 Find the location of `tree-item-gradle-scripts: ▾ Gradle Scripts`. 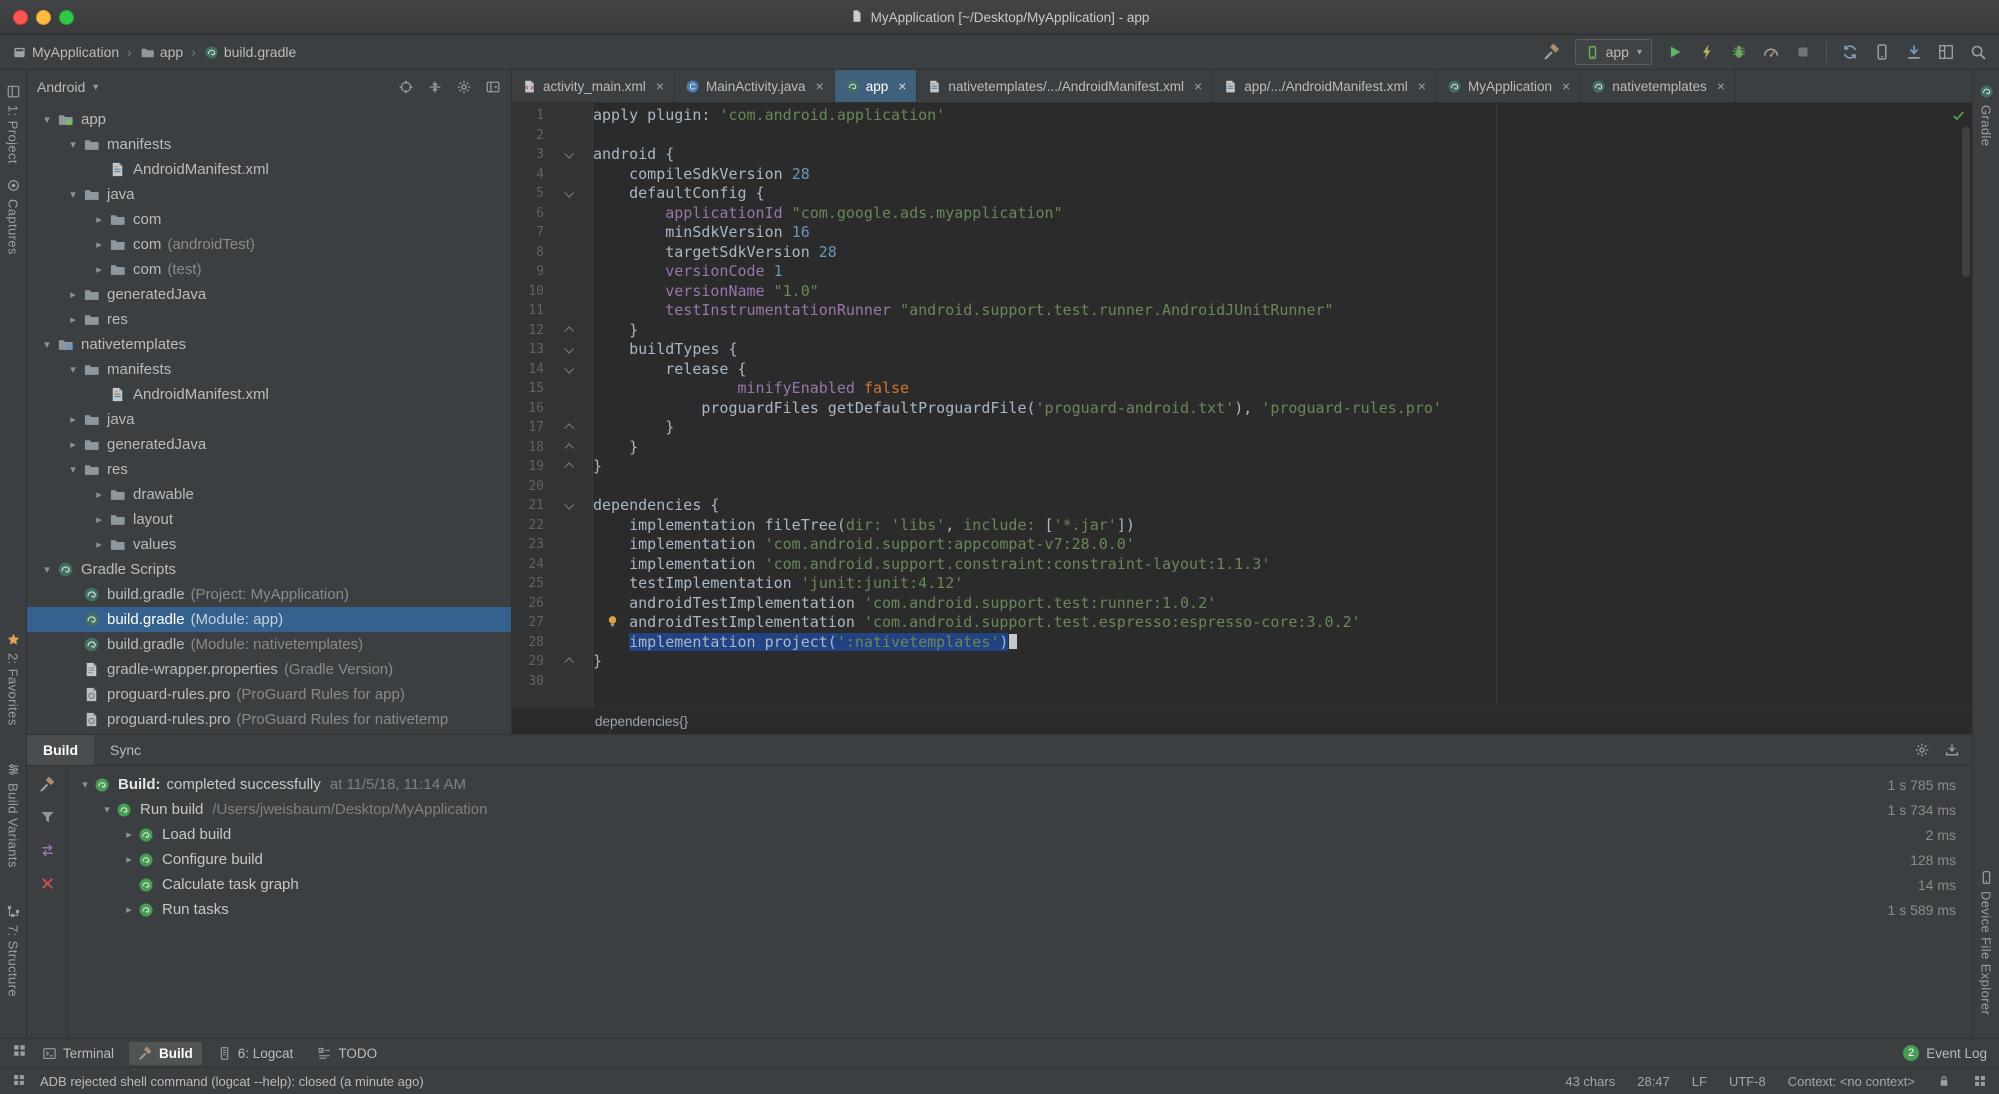

tree-item-gradle-scripts: ▾ Gradle Scripts is located at coordinates (269, 569).